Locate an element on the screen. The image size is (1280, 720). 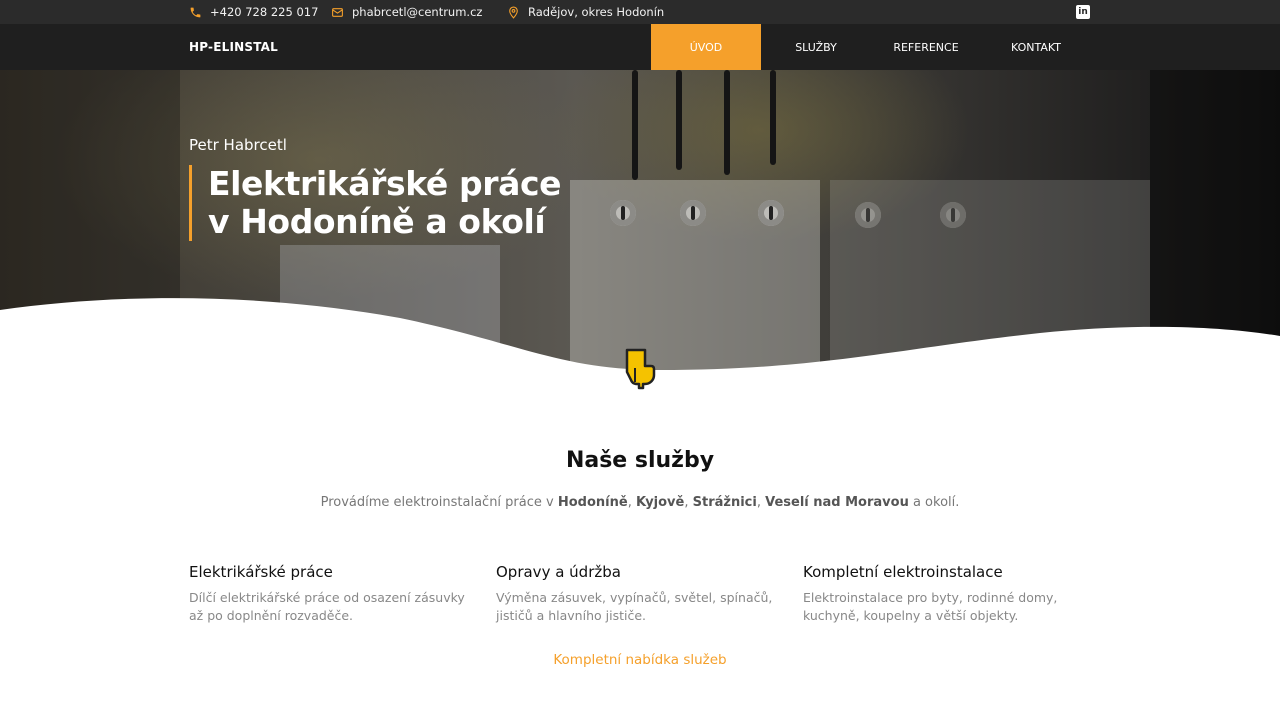
pointing-down-hand-icon is located at coordinates (640, 368).